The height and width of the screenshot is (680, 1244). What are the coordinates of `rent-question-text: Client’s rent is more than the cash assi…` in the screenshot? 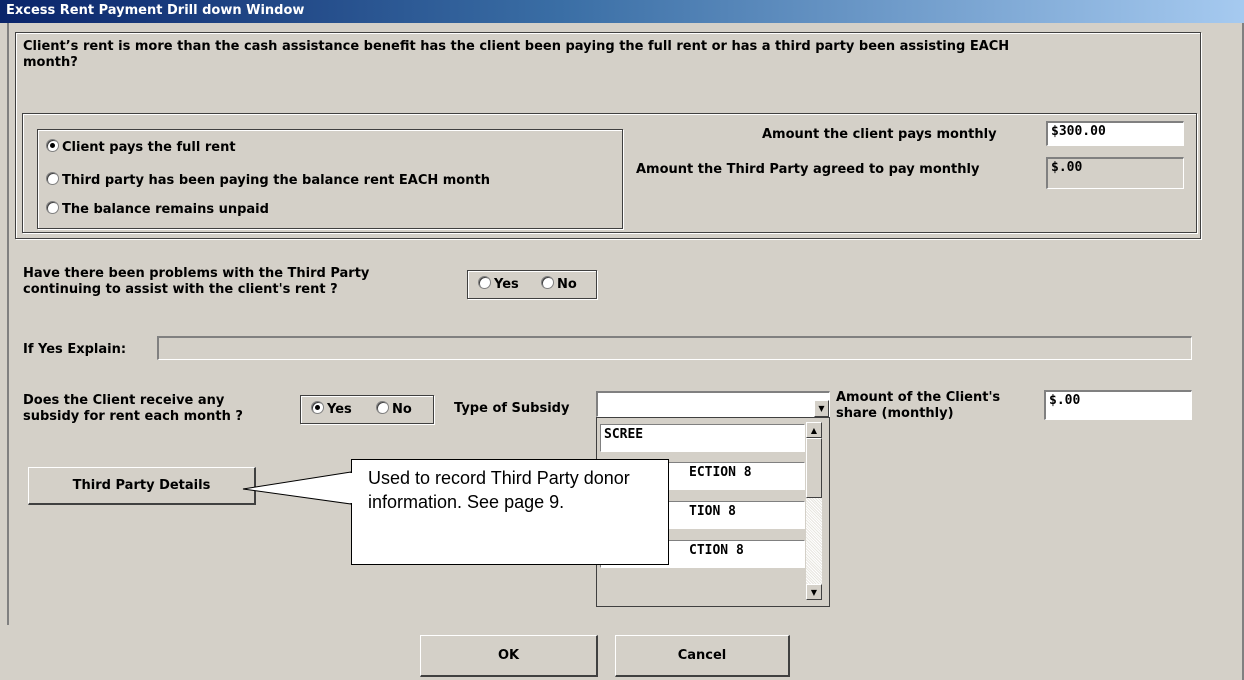 It's located at (516, 54).